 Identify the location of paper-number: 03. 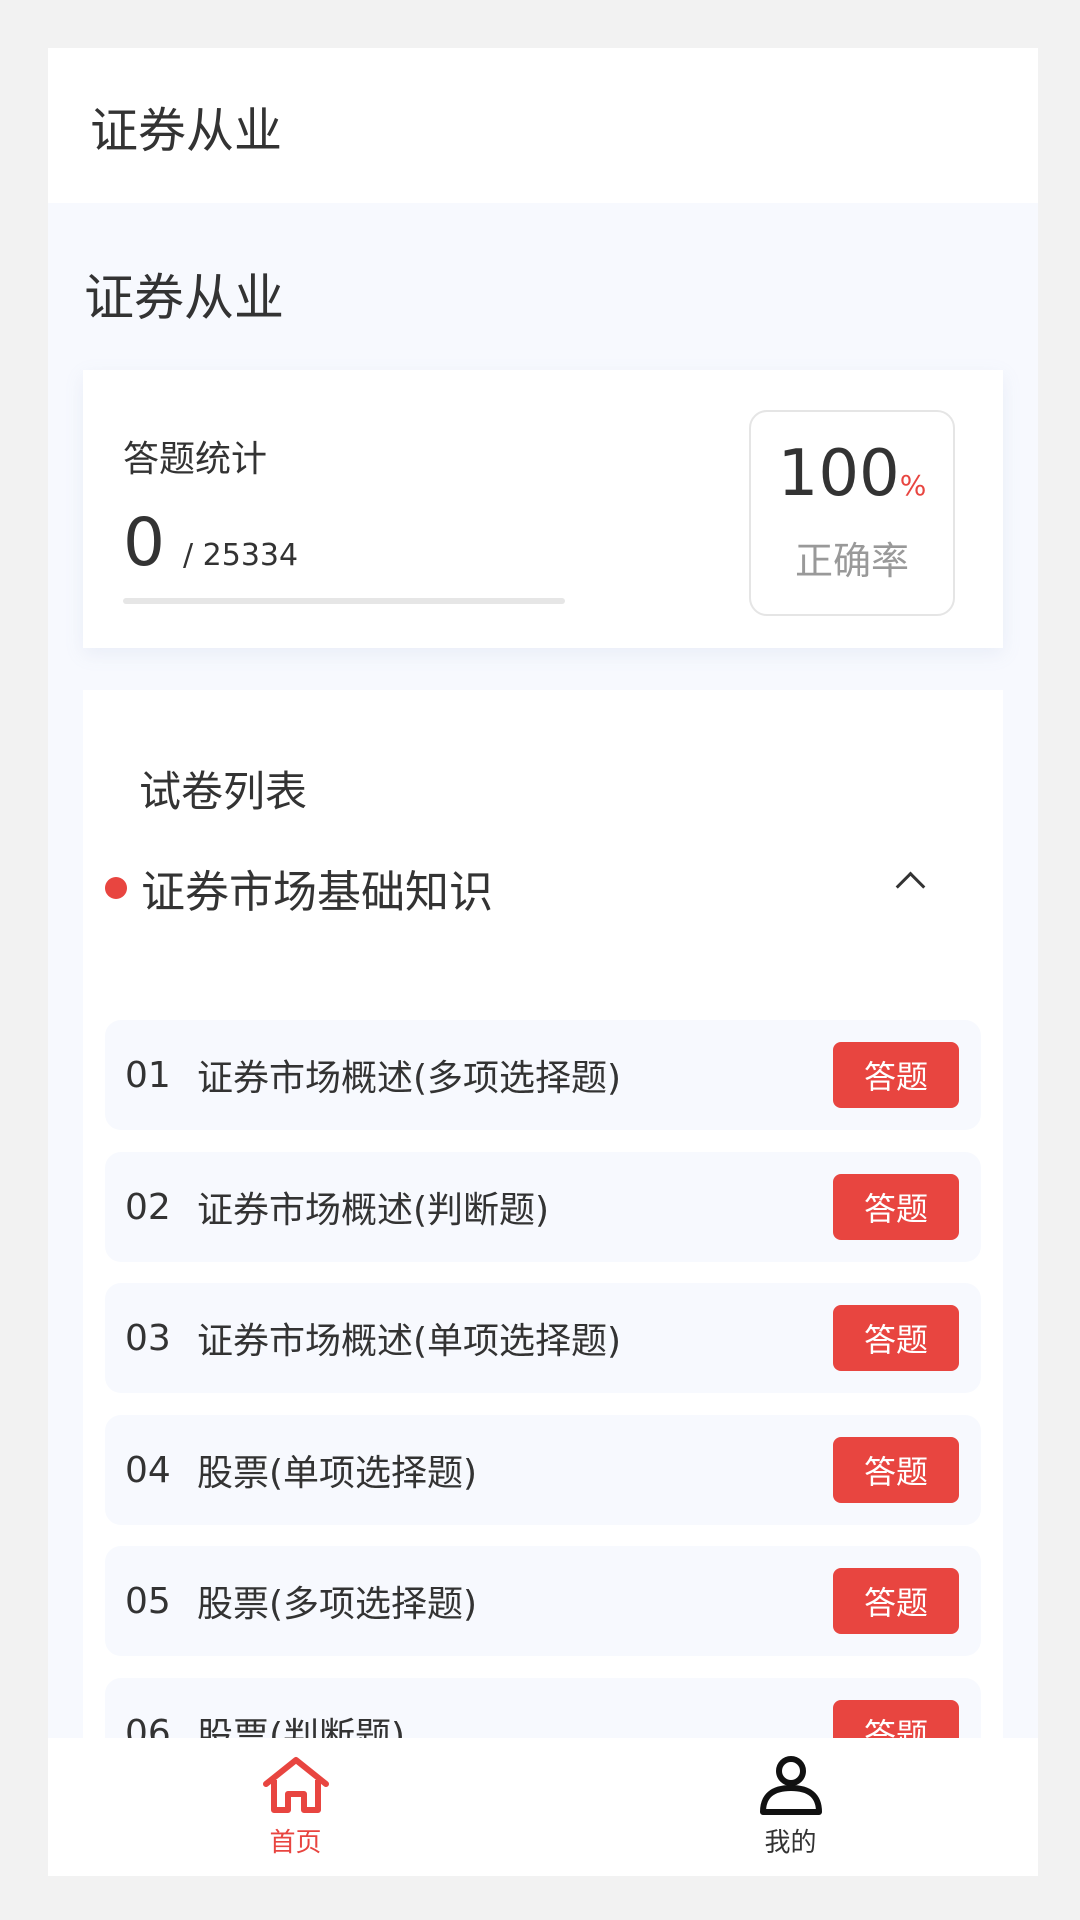
(148, 1338).